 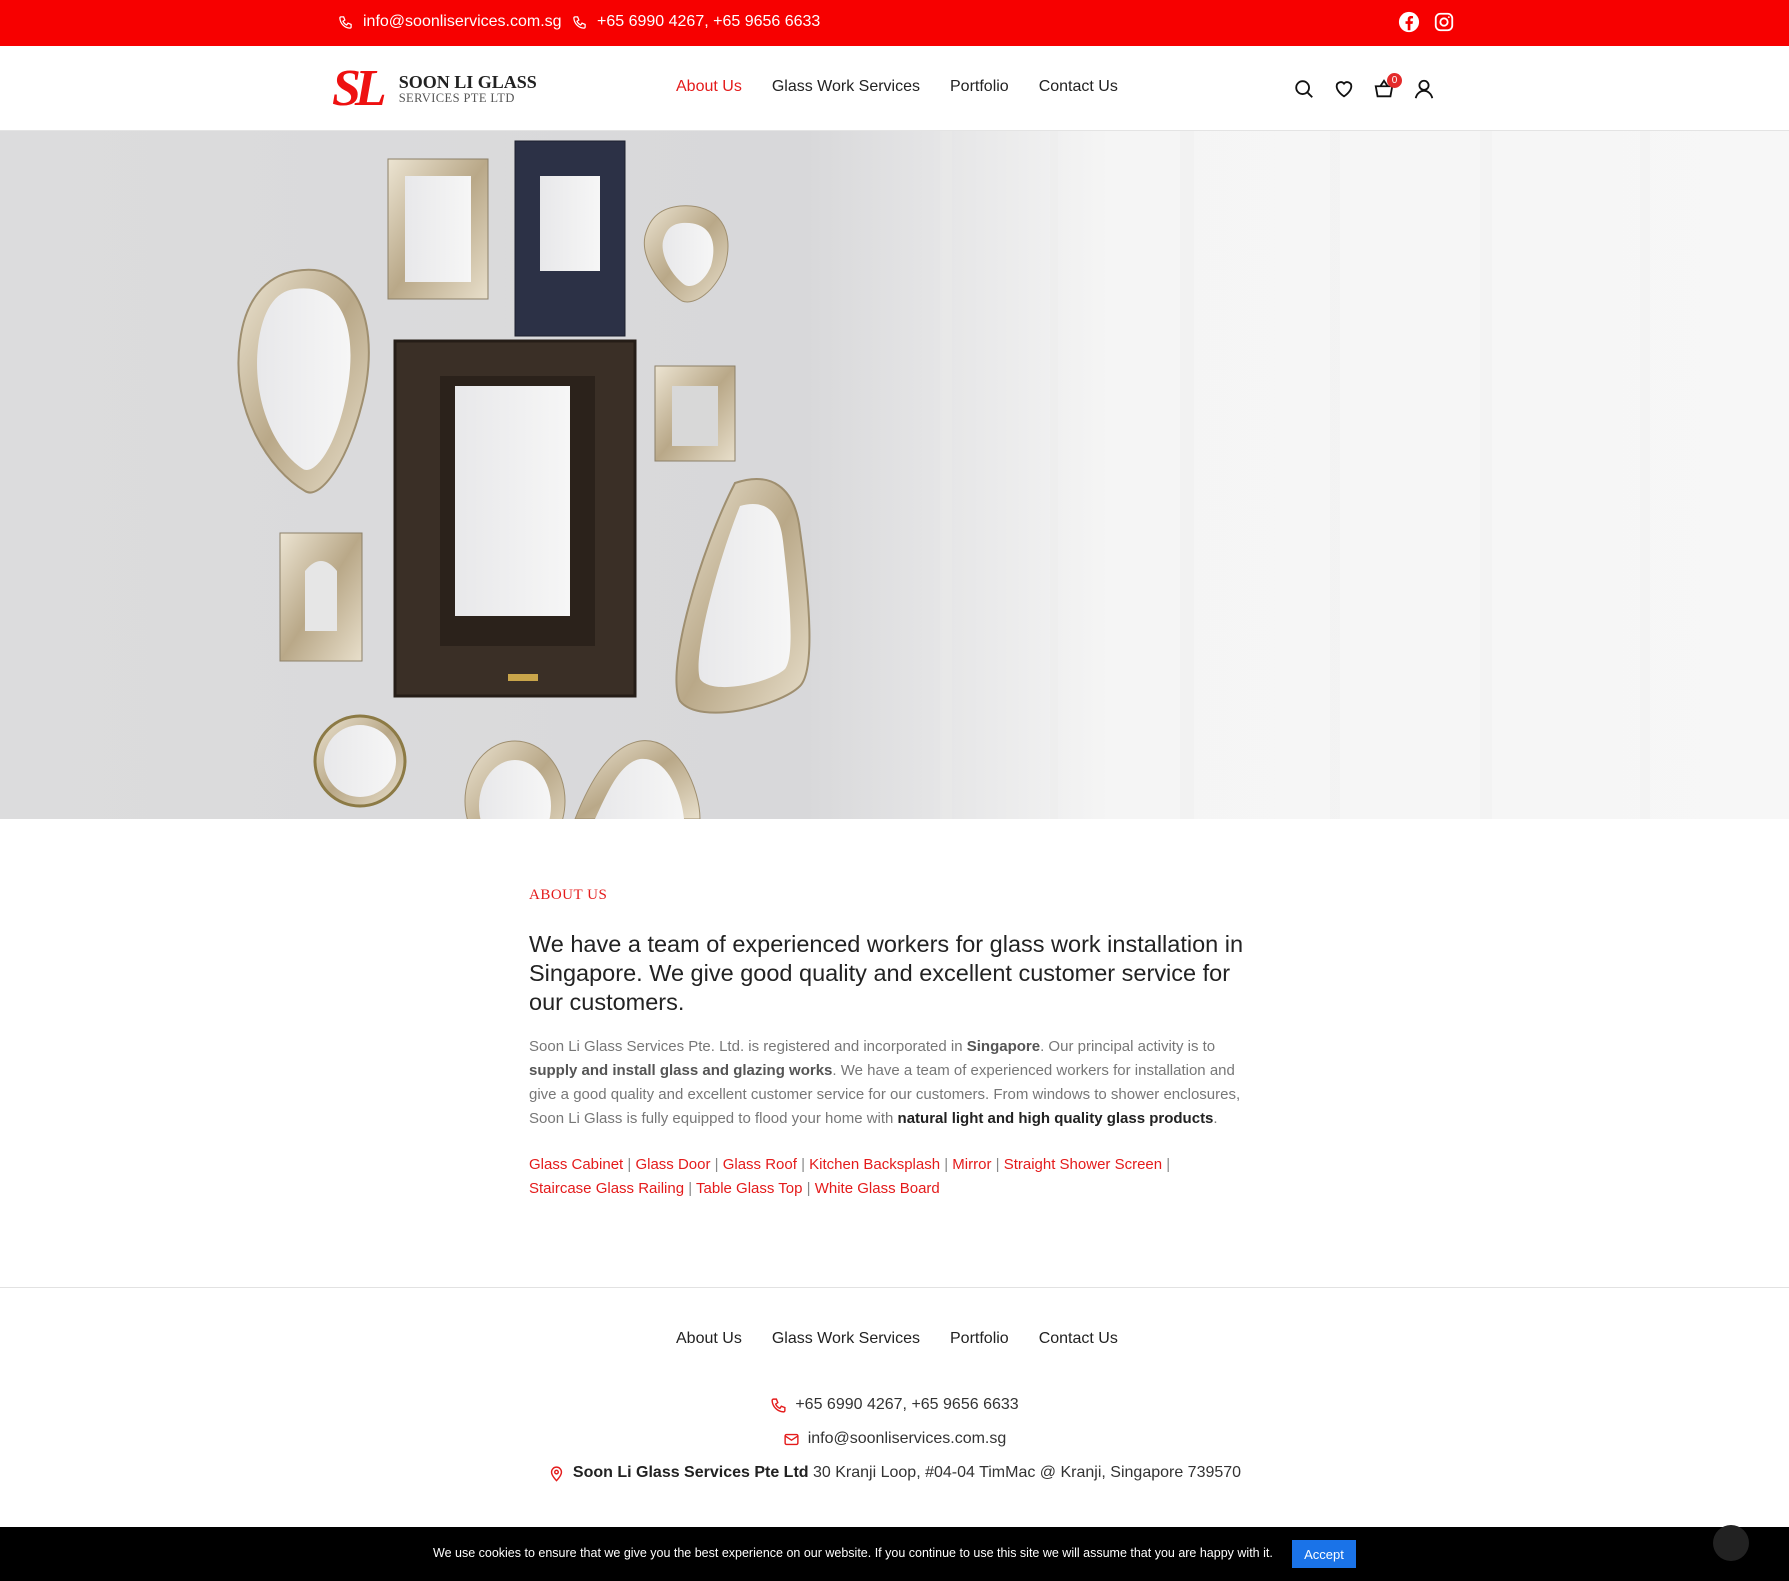 What do you see at coordinates (971, 1164) in the screenshot?
I see `link-mirror: Mirror` at bounding box center [971, 1164].